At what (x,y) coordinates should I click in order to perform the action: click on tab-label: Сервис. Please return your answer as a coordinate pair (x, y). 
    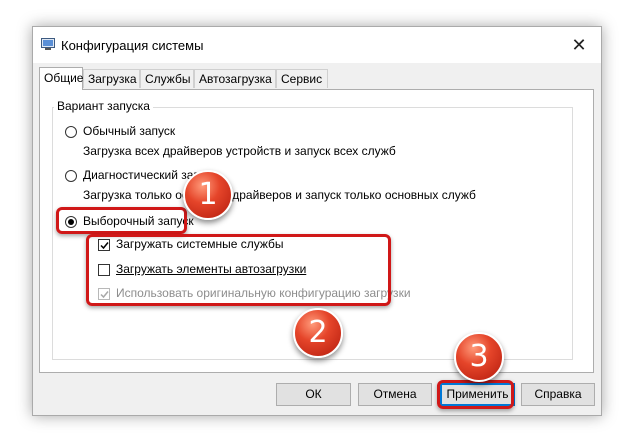
    Looking at the image, I should click on (302, 79).